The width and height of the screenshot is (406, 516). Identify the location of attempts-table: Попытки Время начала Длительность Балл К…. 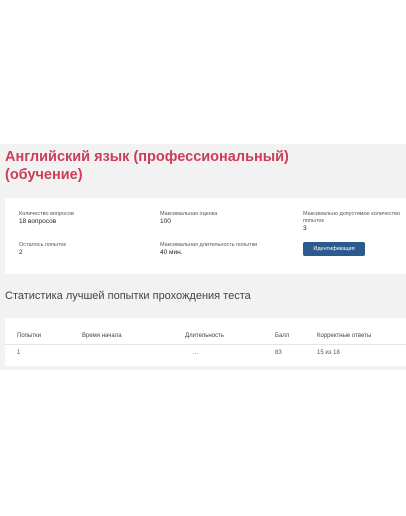
(205, 342).